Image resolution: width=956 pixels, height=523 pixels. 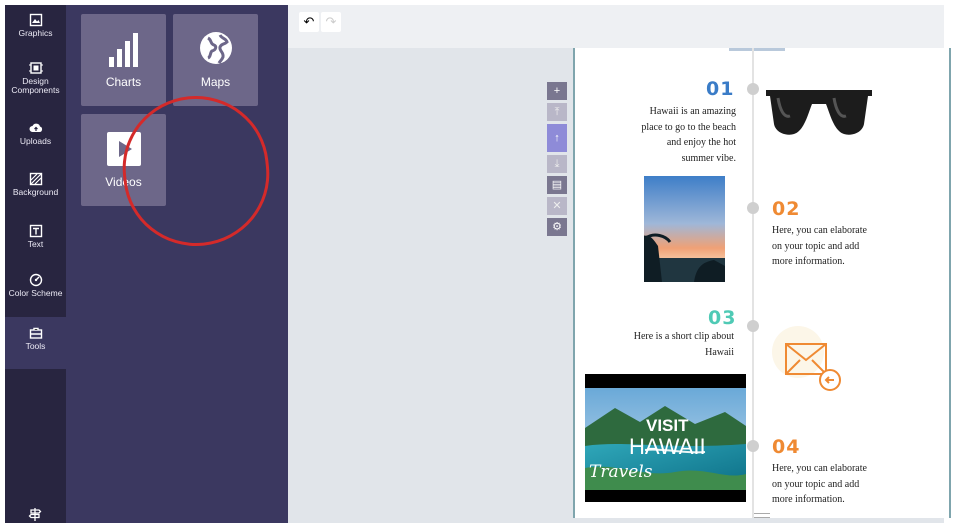 I want to click on text-line: Here is a short clip about, so click(x=683, y=336).